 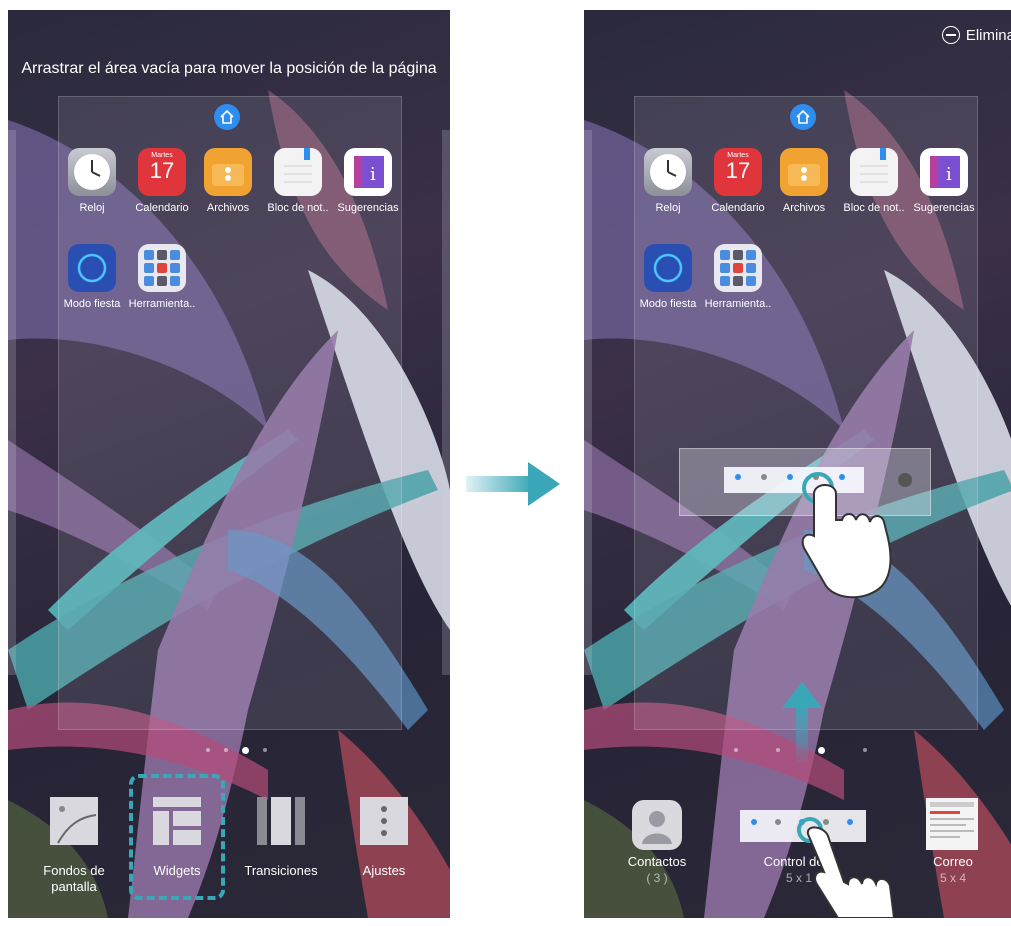 I want to click on tool-label: Fondos de pantalla, so click(x=74, y=878).